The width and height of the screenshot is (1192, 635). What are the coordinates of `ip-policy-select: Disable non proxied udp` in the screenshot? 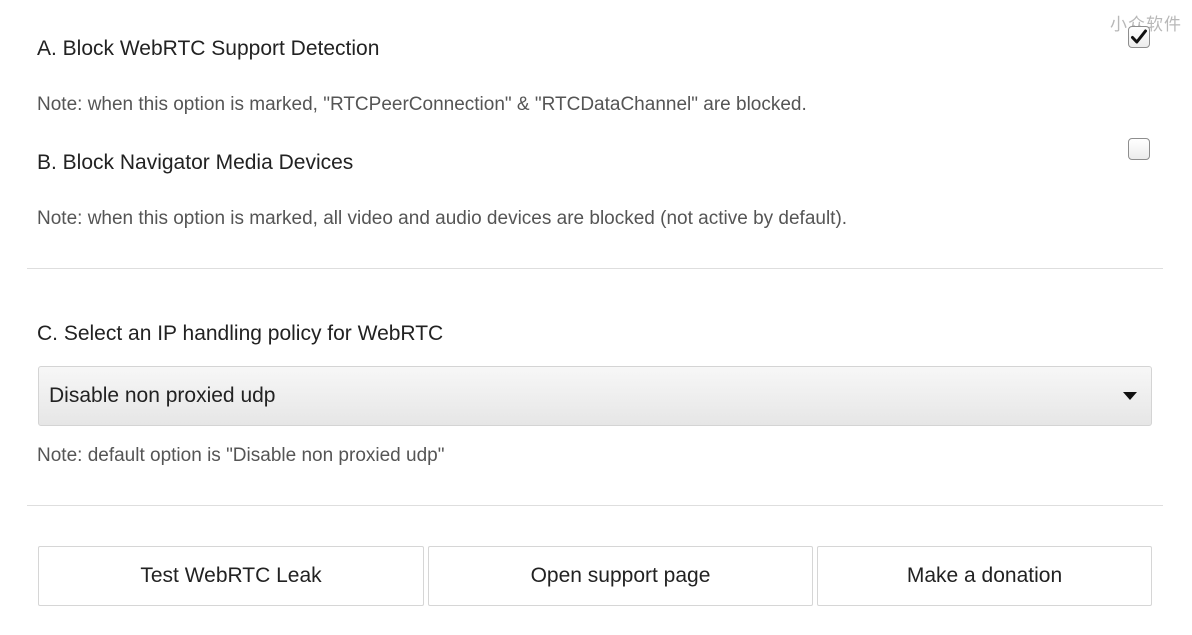 It's located at (595, 396).